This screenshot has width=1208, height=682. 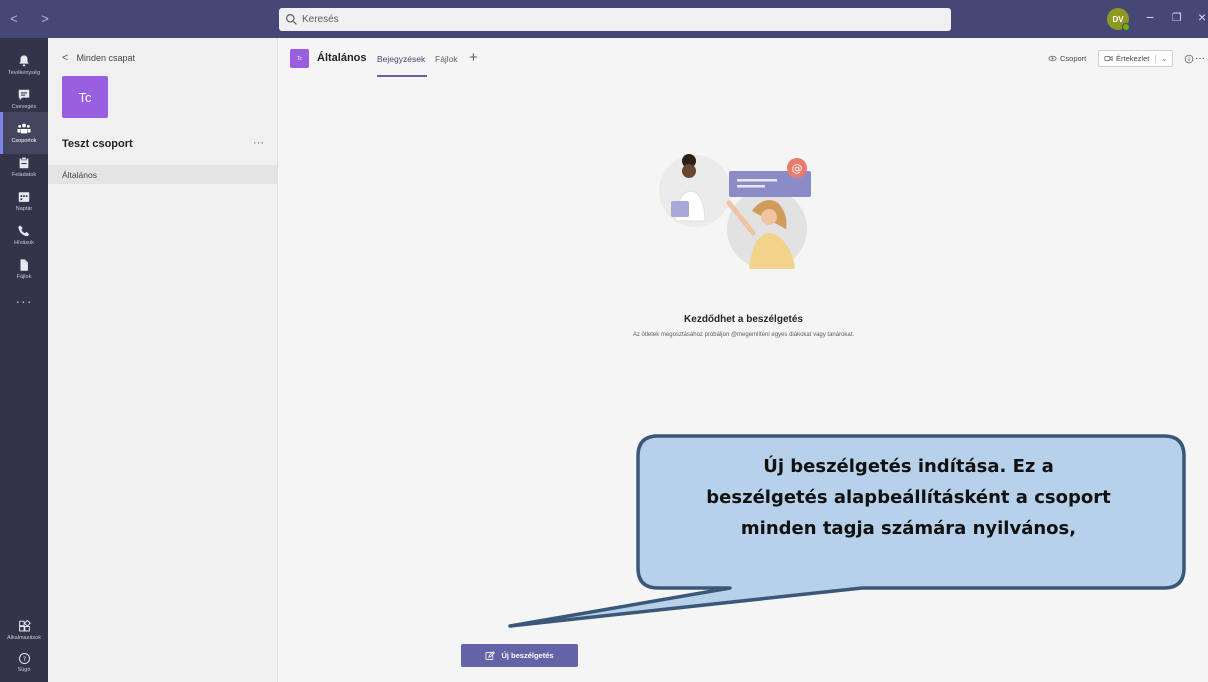 What do you see at coordinates (299, 58) in the screenshot?
I see `channel-avatar: Tc` at bounding box center [299, 58].